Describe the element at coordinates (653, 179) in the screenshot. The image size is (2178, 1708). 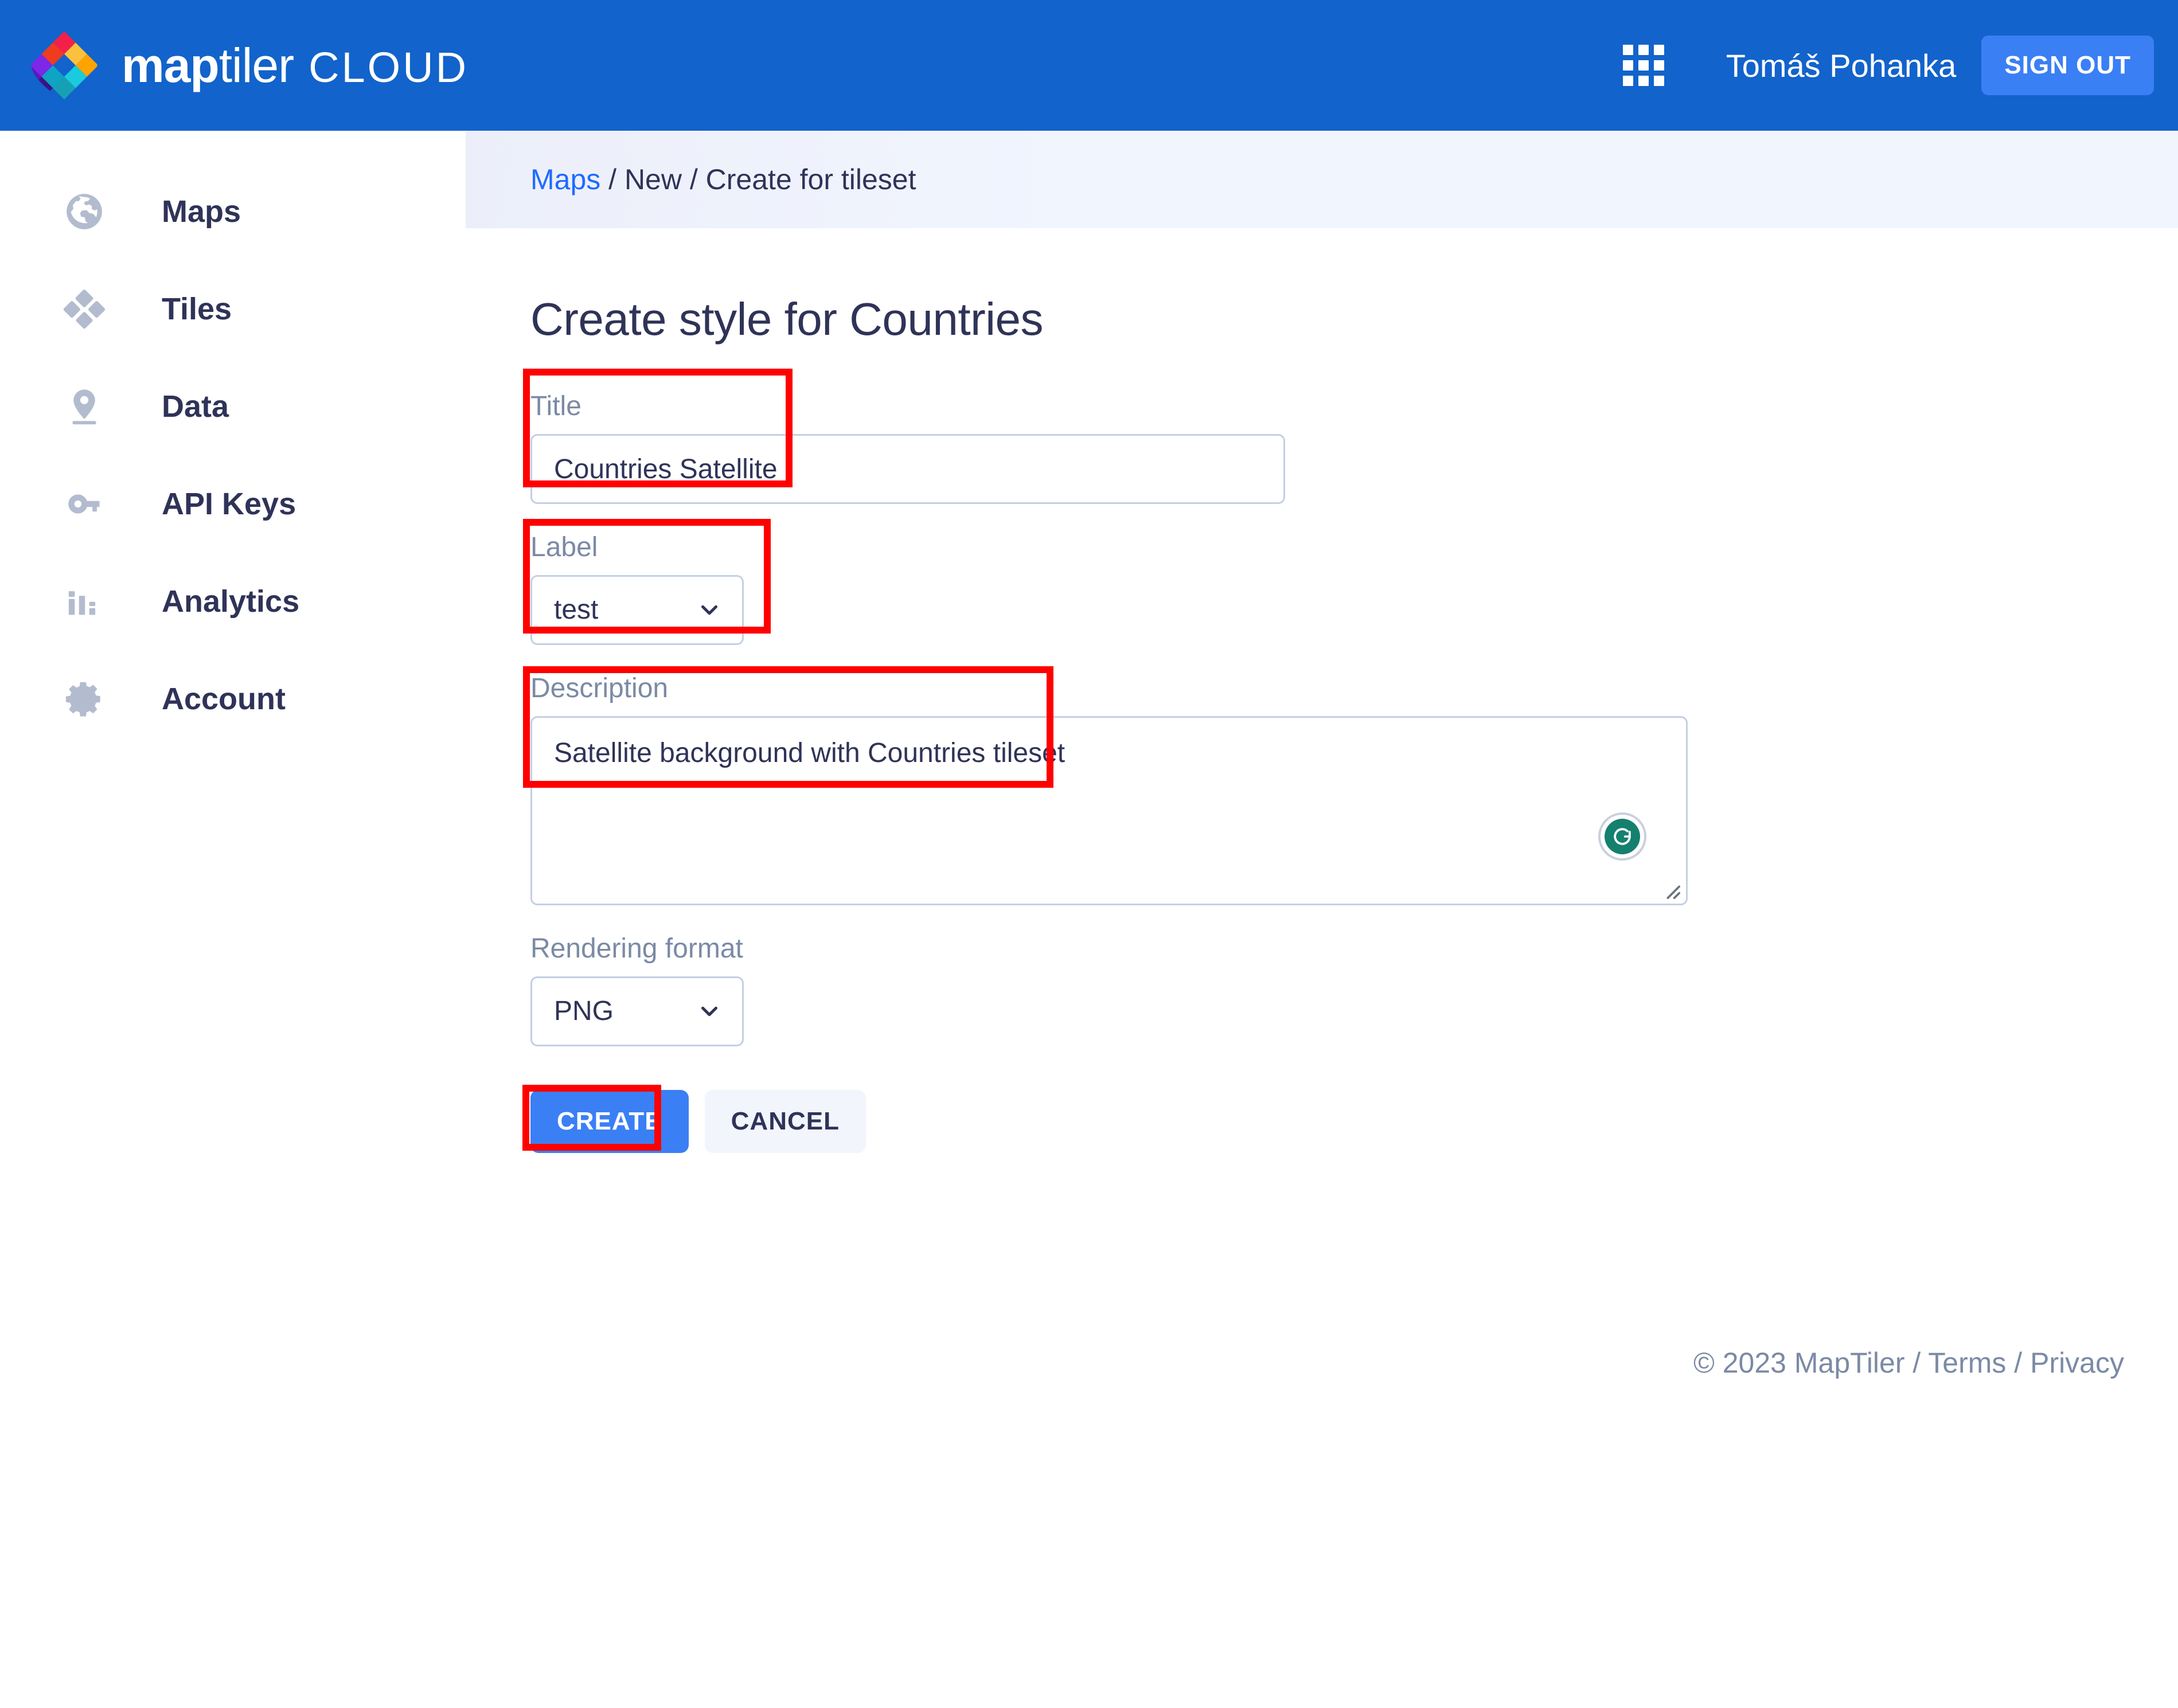
I see `breadcrumb-item-new: New` at that location.